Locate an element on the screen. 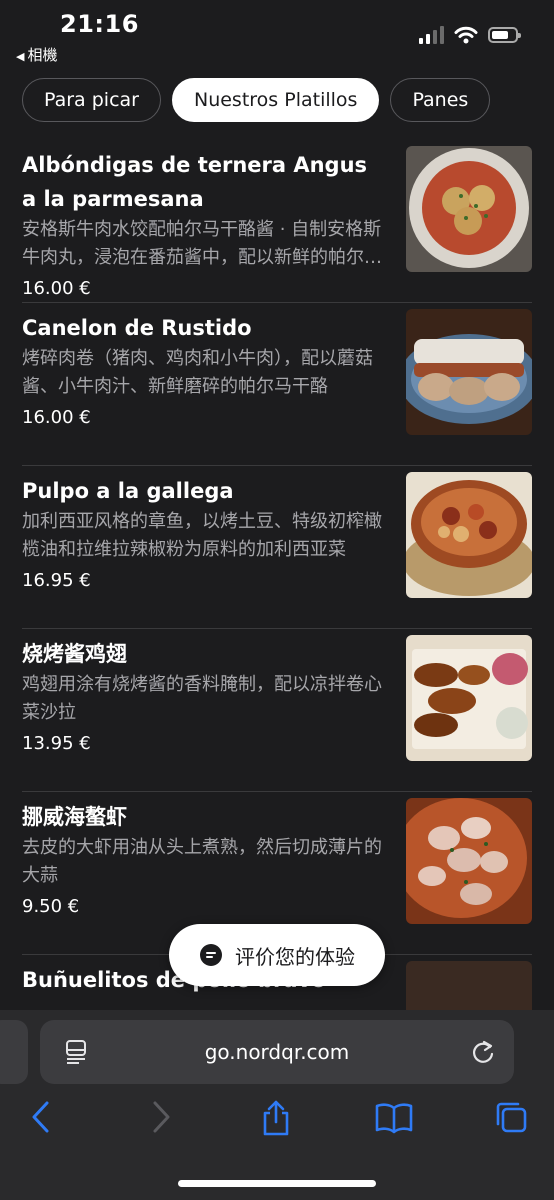 The width and height of the screenshot is (554, 1200). back-app-label: 相機 is located at coordinates (42, 55).